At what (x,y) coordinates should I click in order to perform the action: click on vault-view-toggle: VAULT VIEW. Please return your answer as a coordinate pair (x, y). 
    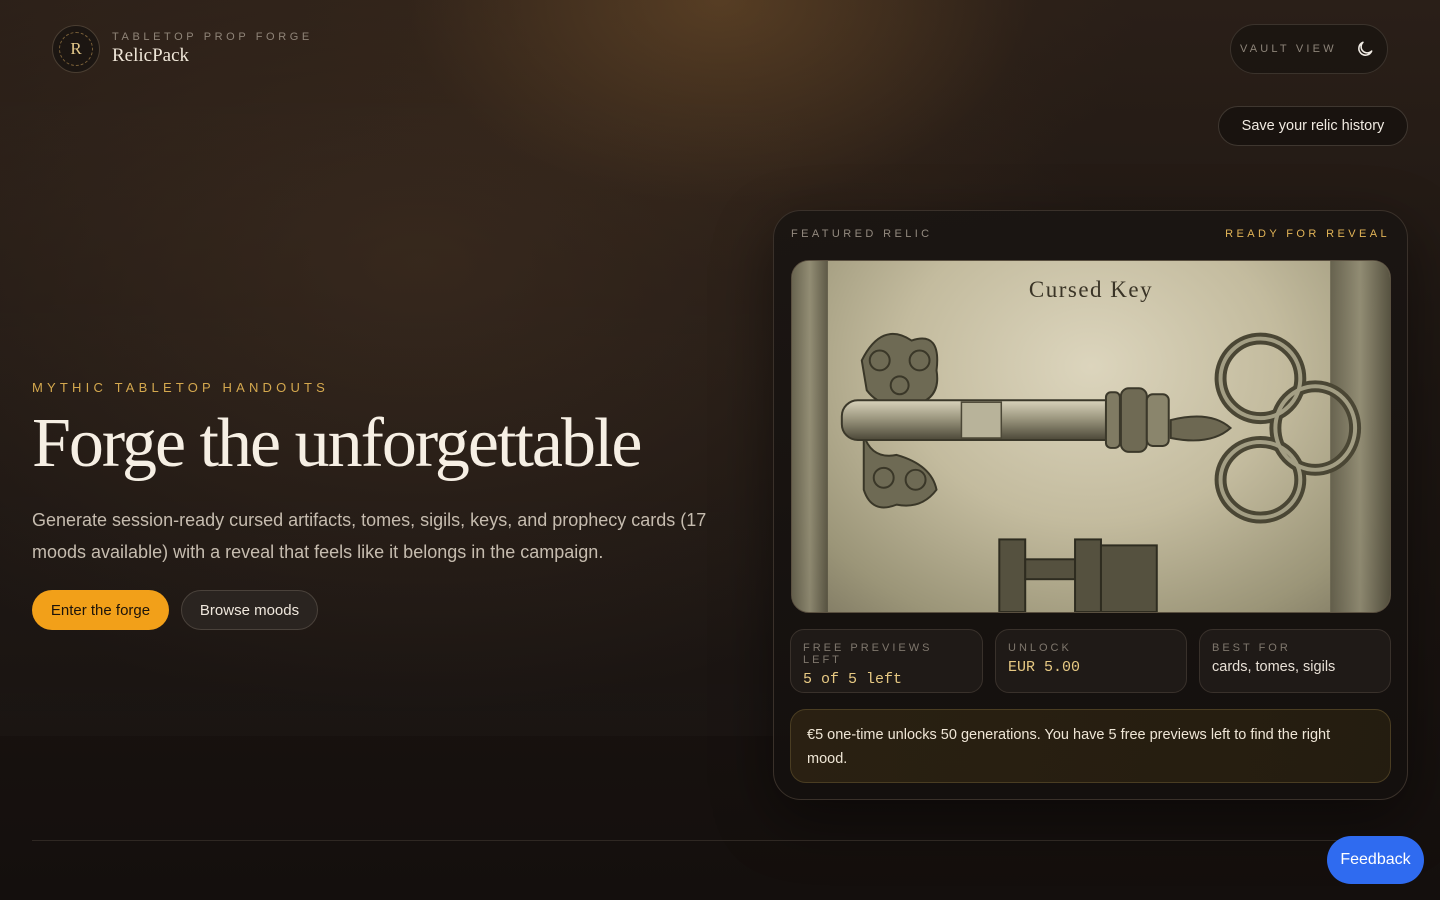
    Looking at the image, I should click on (1309, 49).